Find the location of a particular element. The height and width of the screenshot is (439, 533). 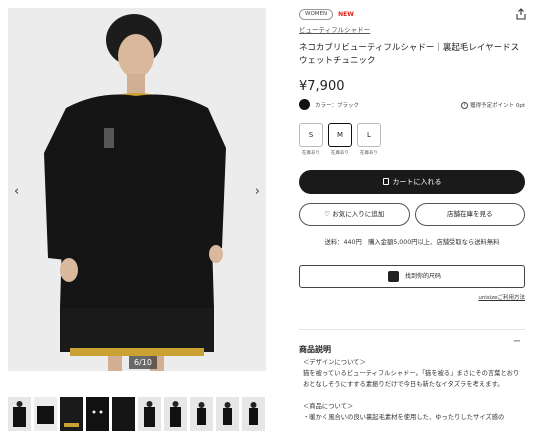

favorite-label: お気に入りに追加 is located at coordinates (358, 214).